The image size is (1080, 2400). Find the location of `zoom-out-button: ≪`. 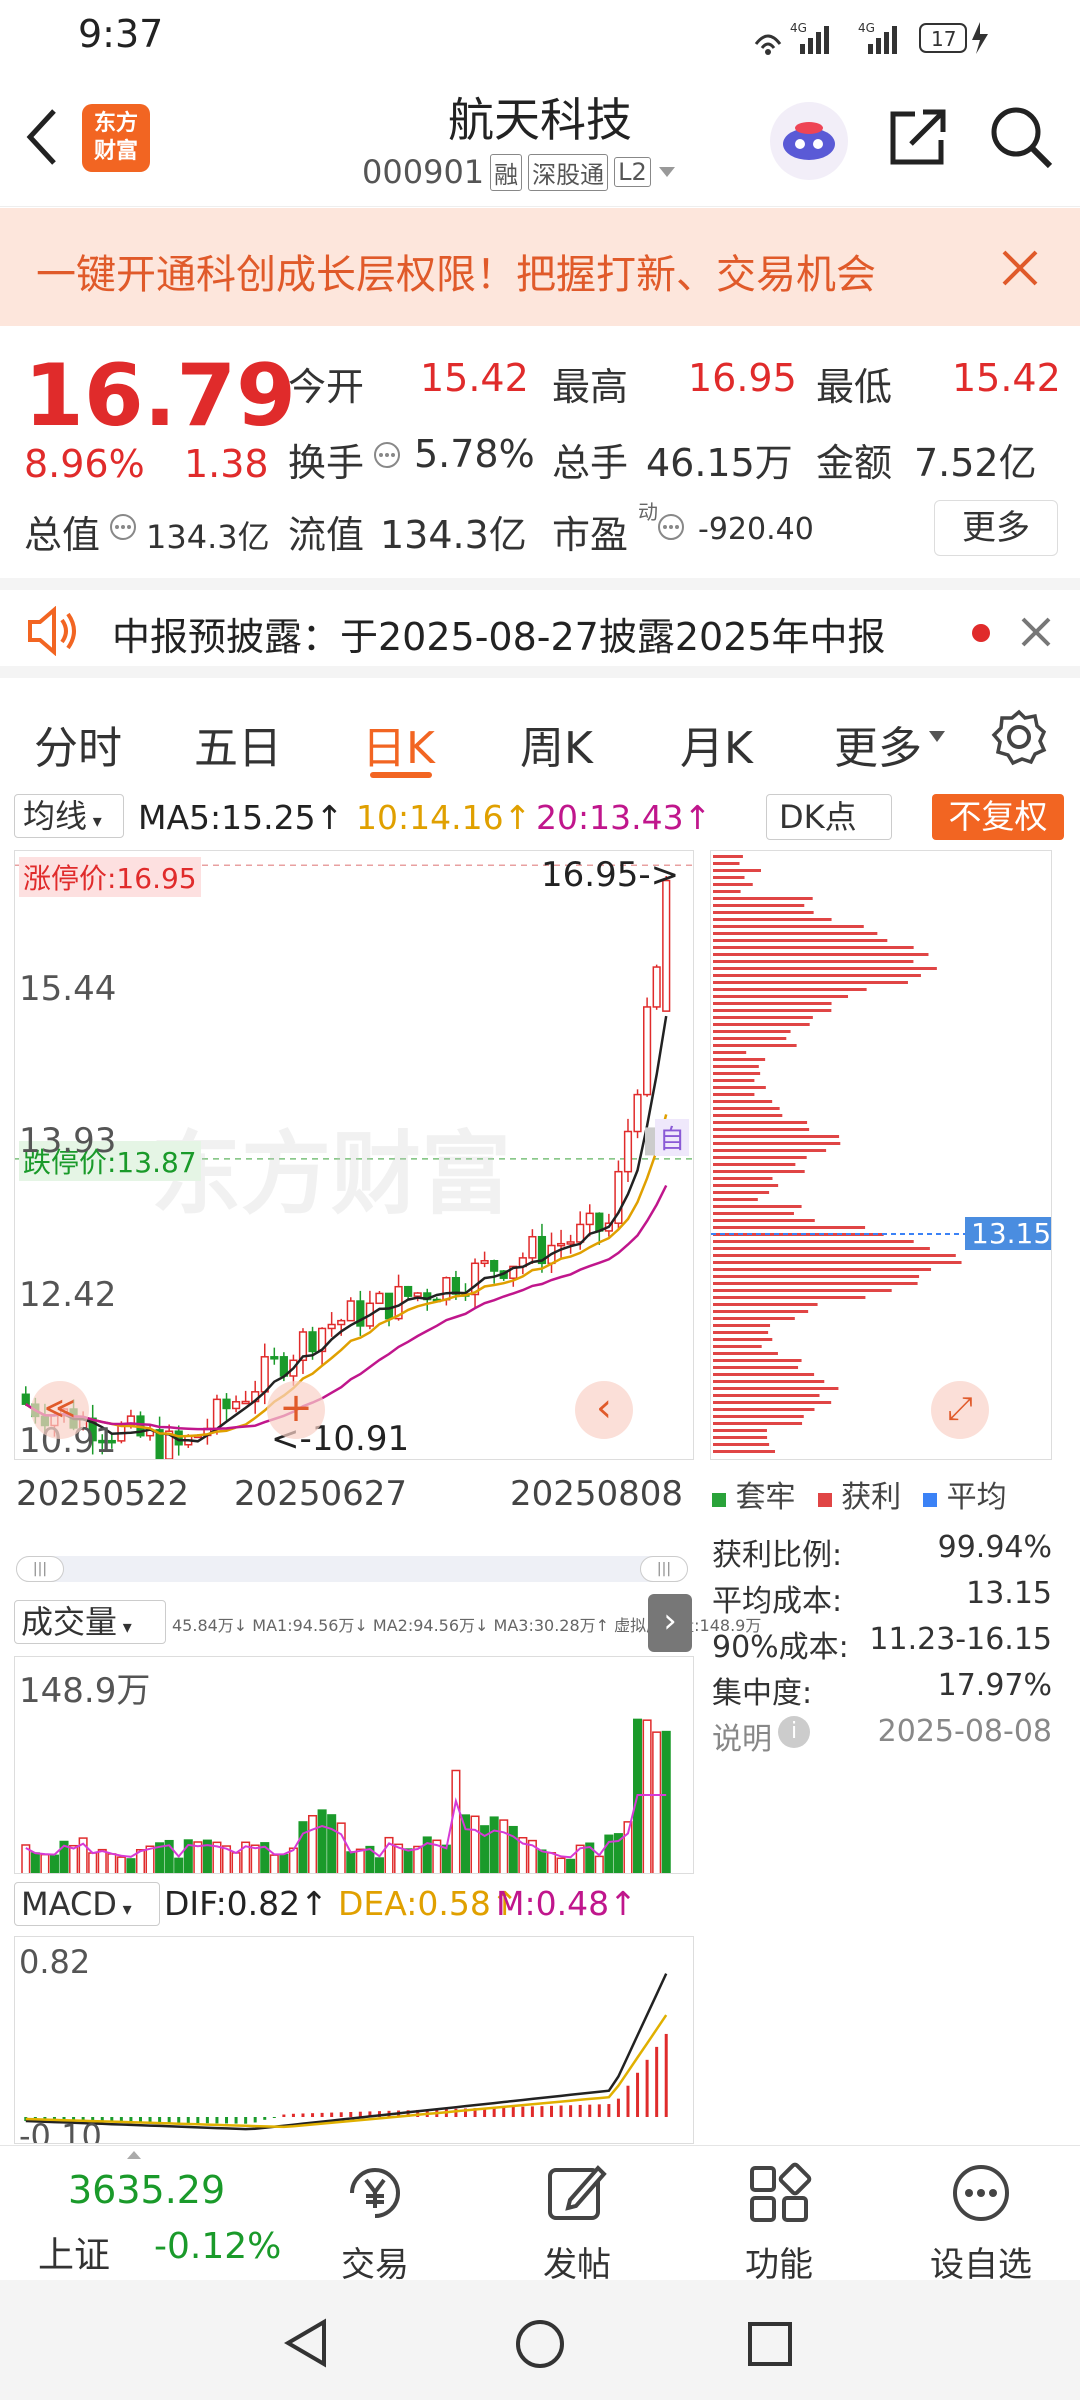

zoom-out-button: ≪ is located at coordinates (60, 1410).